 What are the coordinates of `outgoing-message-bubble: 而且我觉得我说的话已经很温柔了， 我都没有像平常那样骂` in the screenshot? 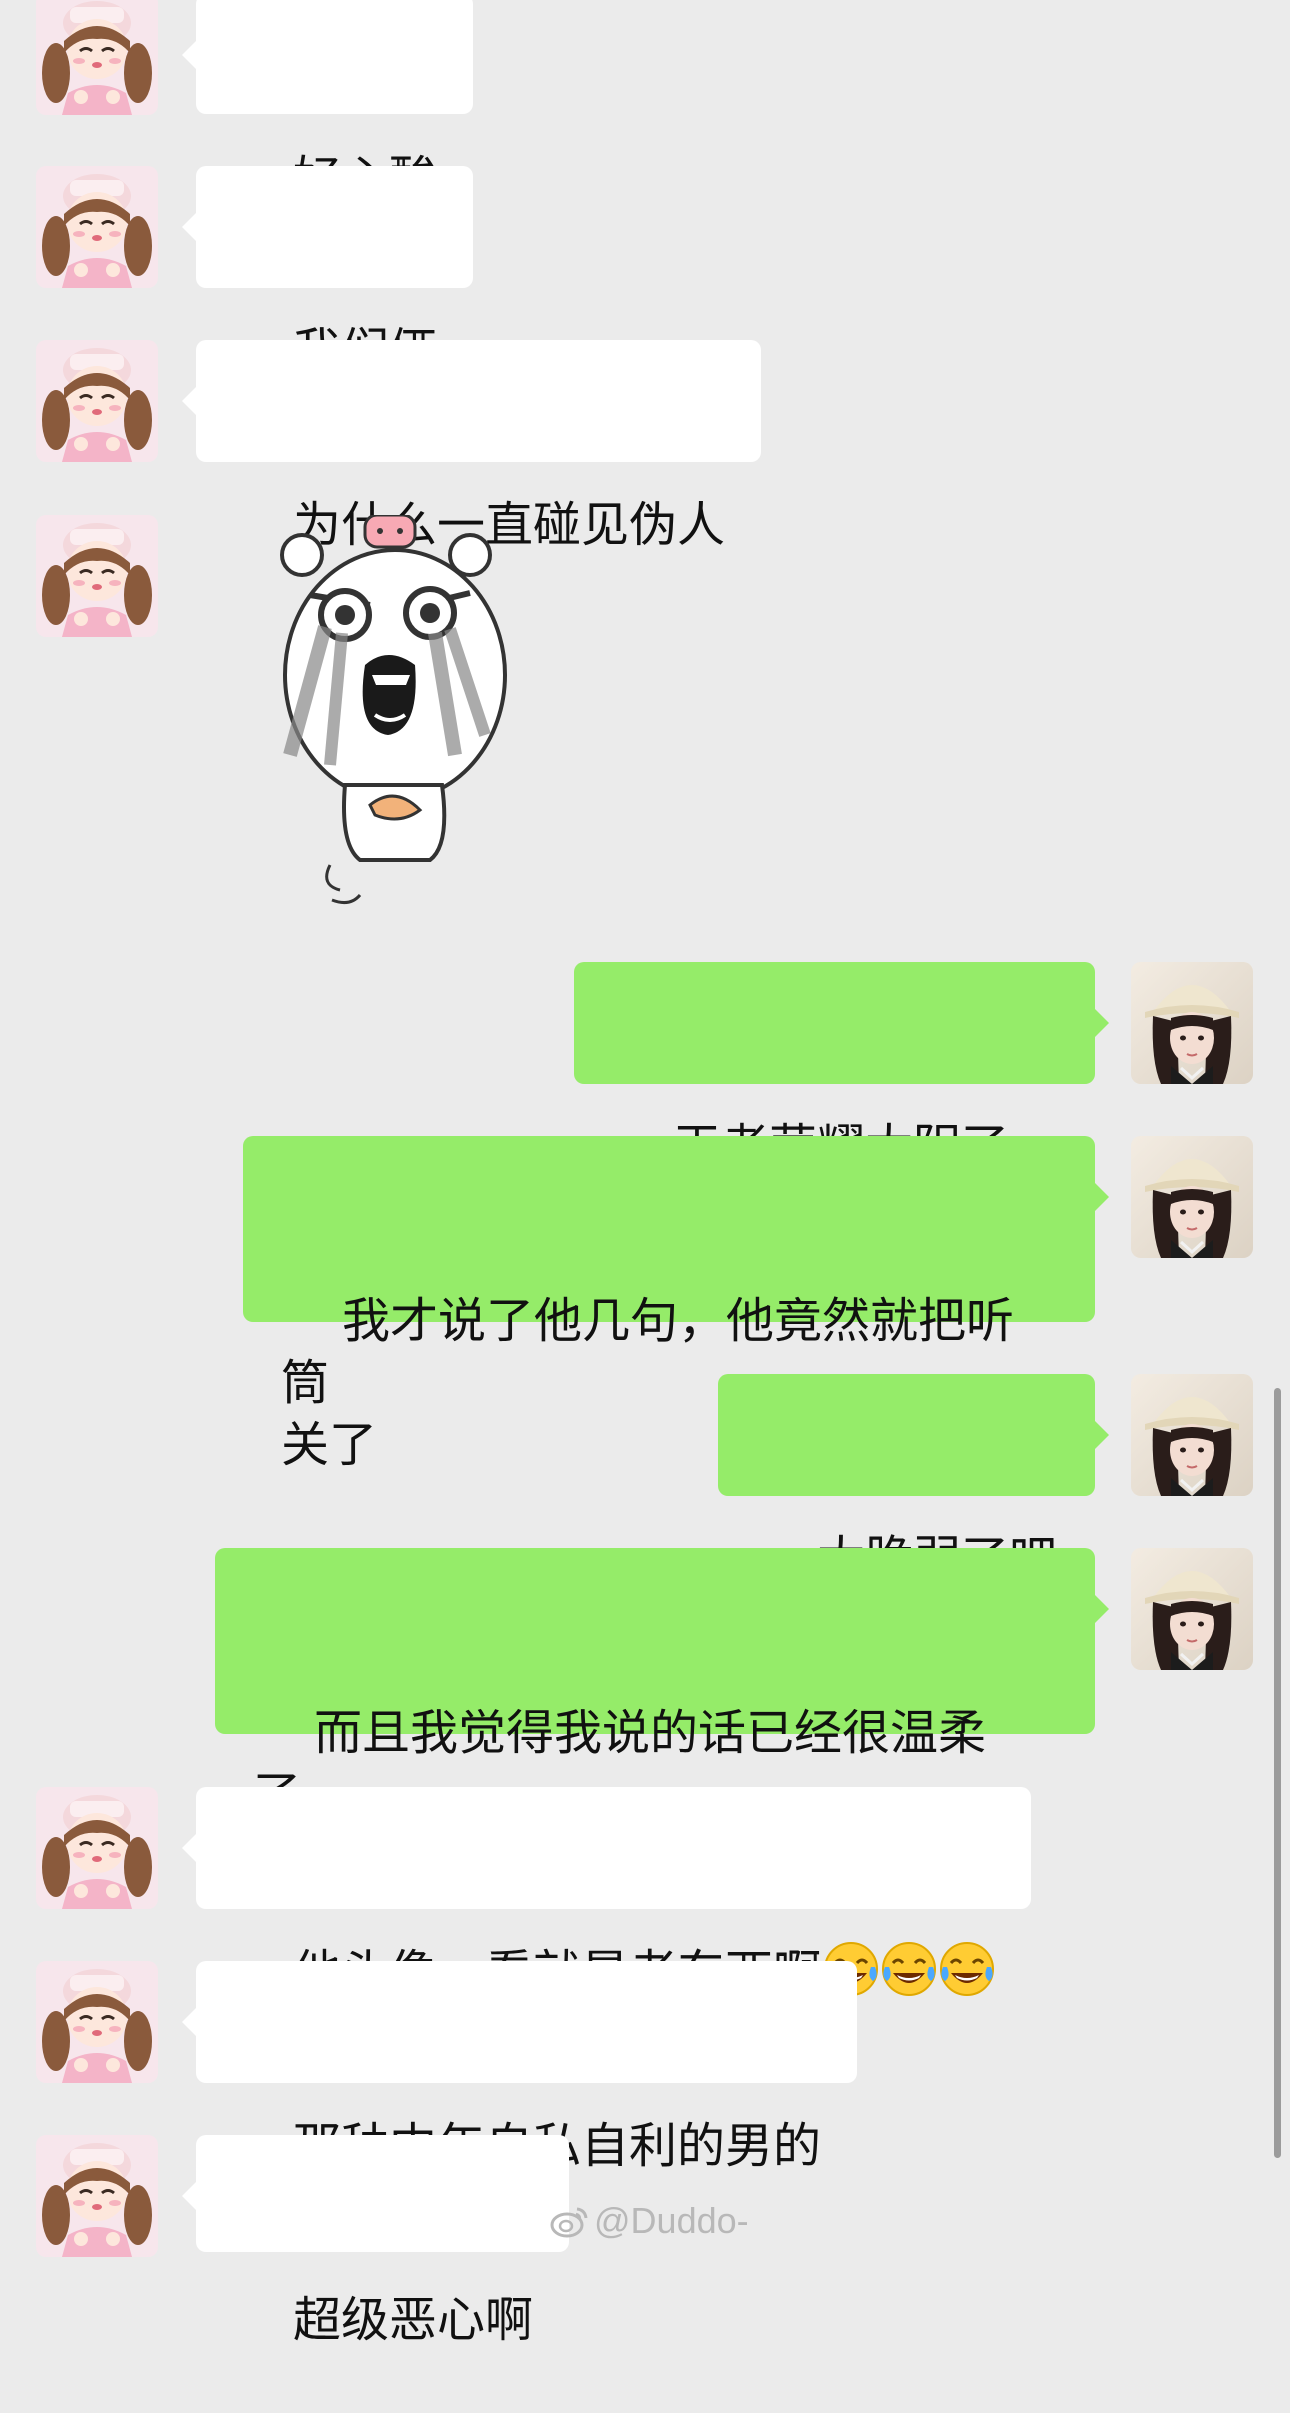 It's located at (662, 1716).